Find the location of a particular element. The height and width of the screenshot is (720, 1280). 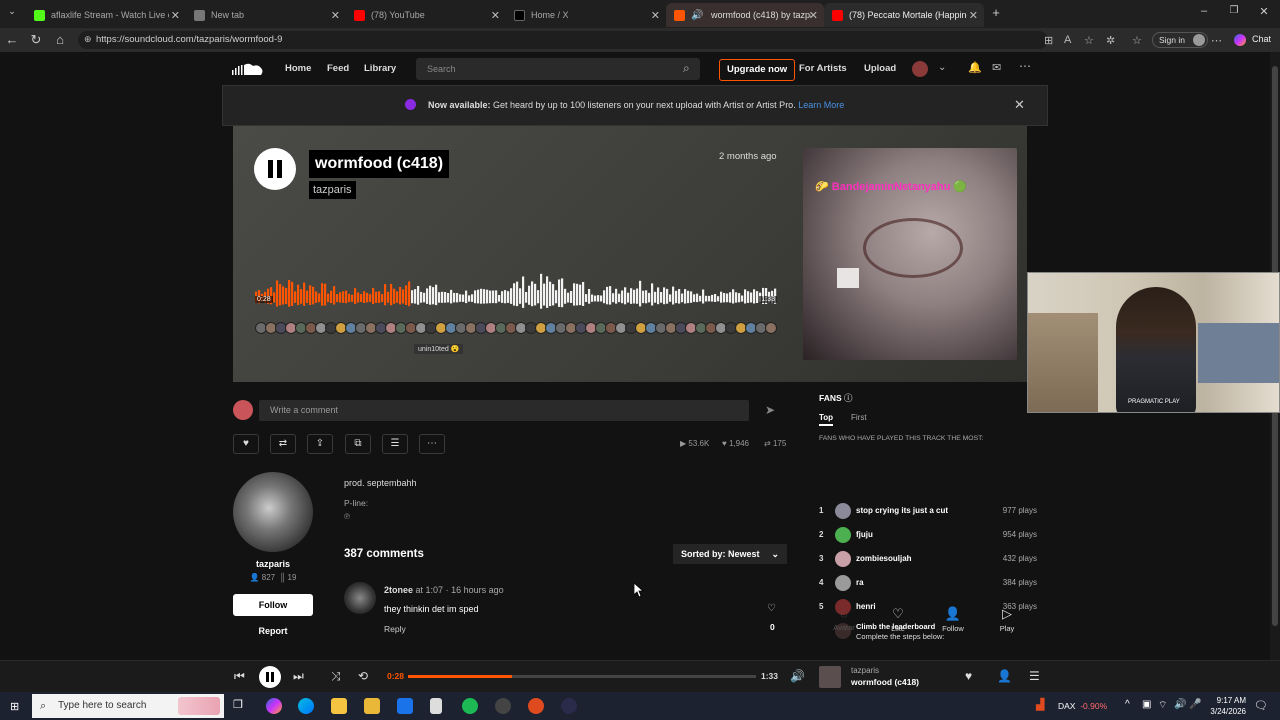

speaker-icon: 🔊 is located at coordinates (698, 15).